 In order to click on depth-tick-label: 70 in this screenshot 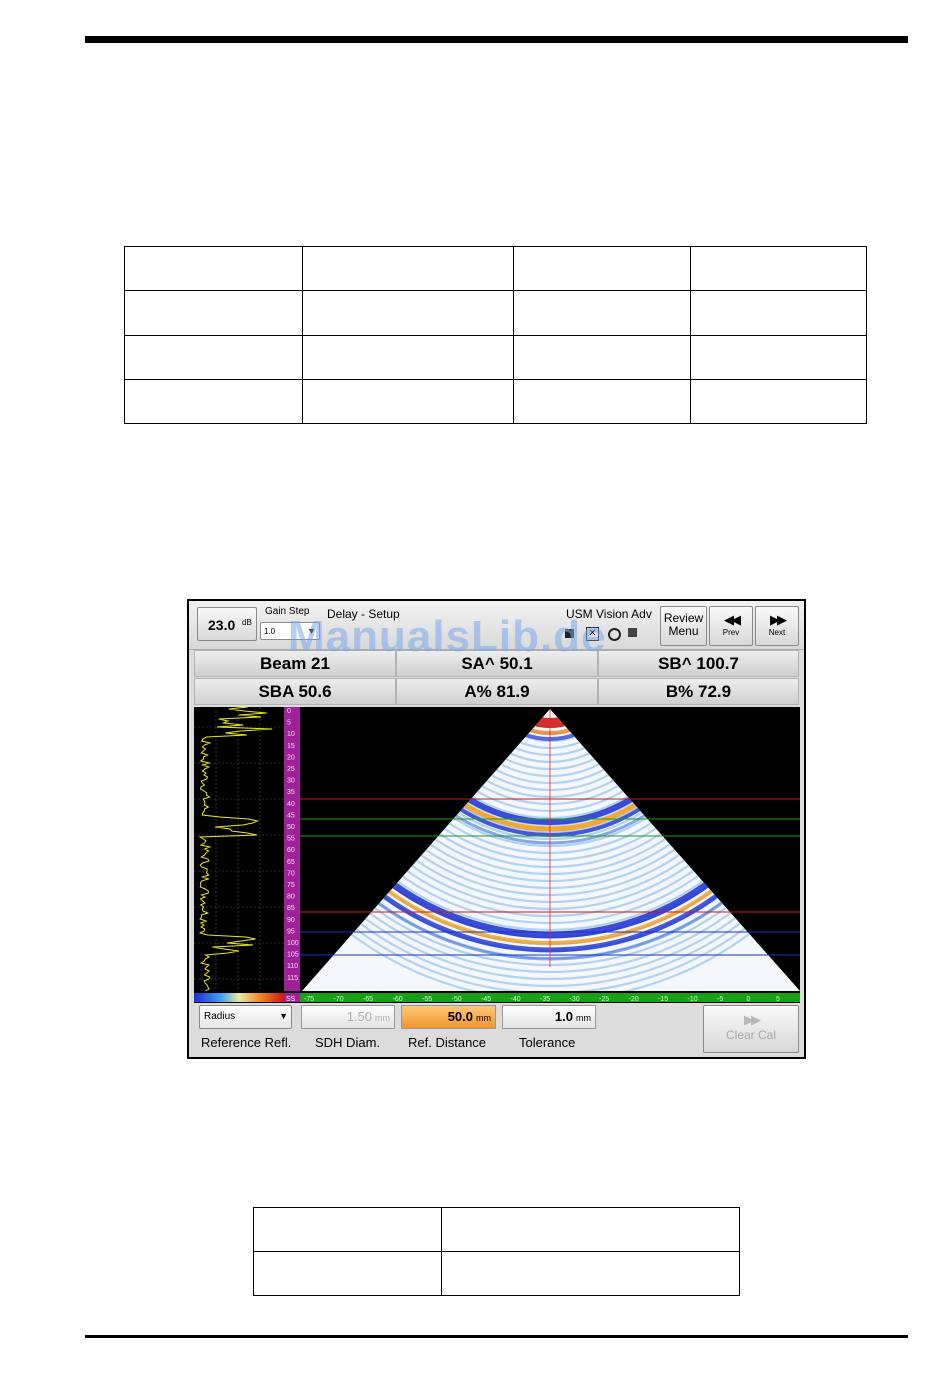, I will do `click(291, 873)`.